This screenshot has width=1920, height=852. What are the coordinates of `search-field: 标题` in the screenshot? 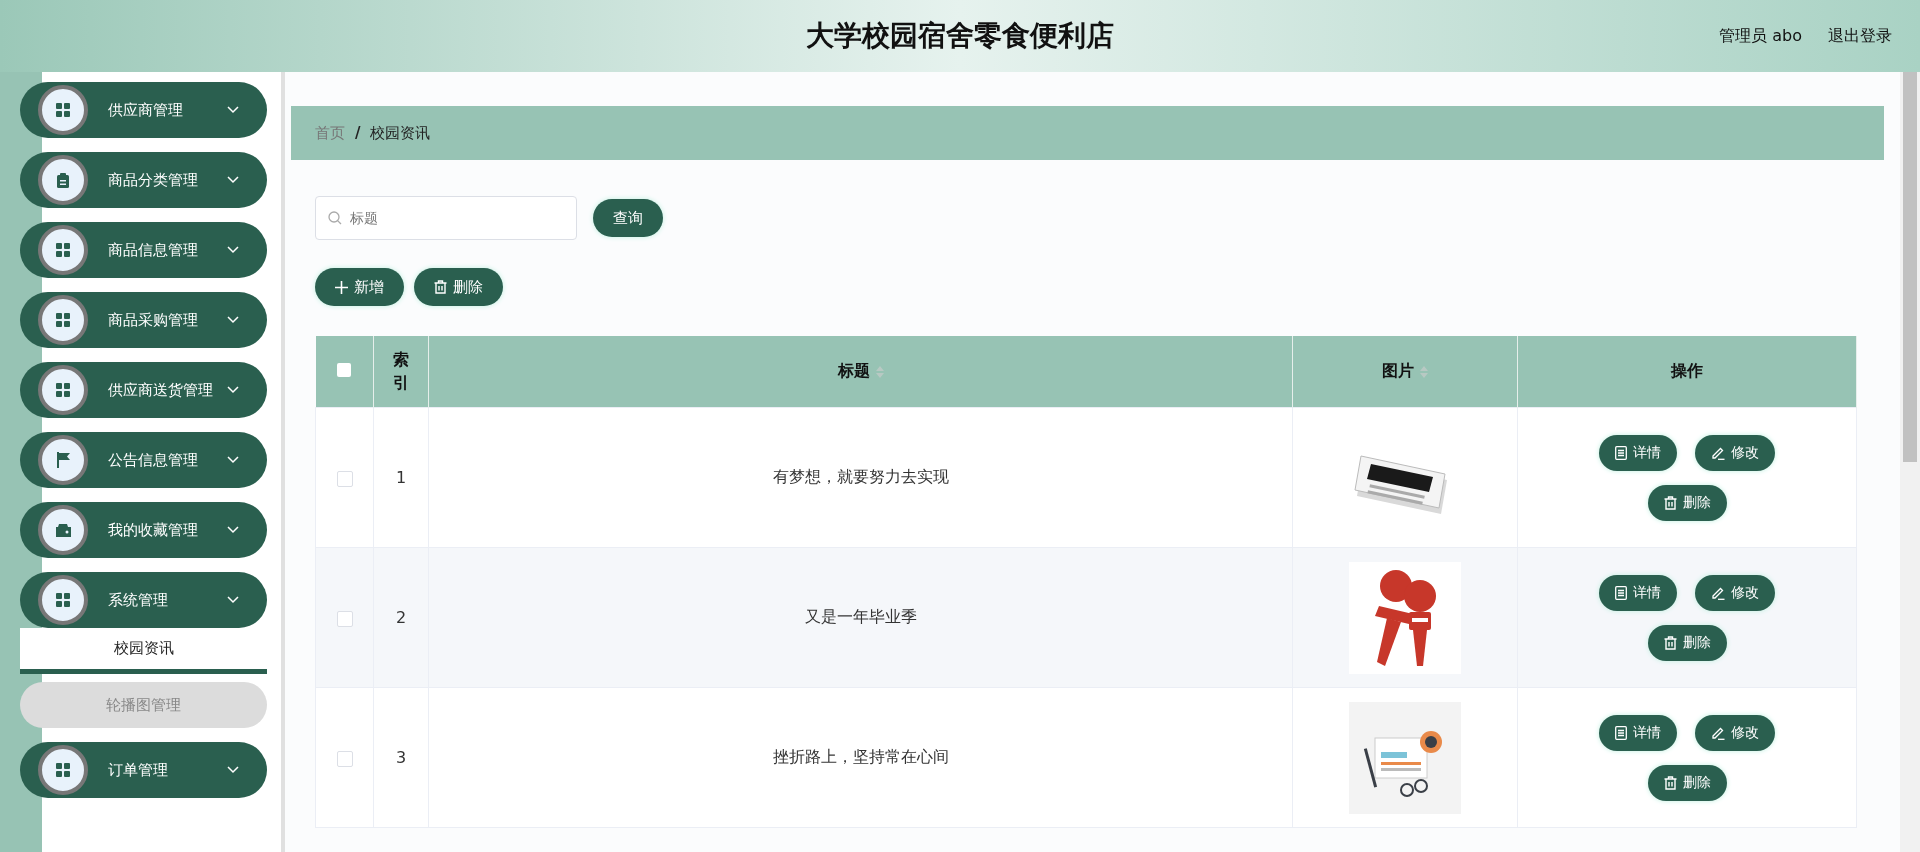 It's located at (446, 218).